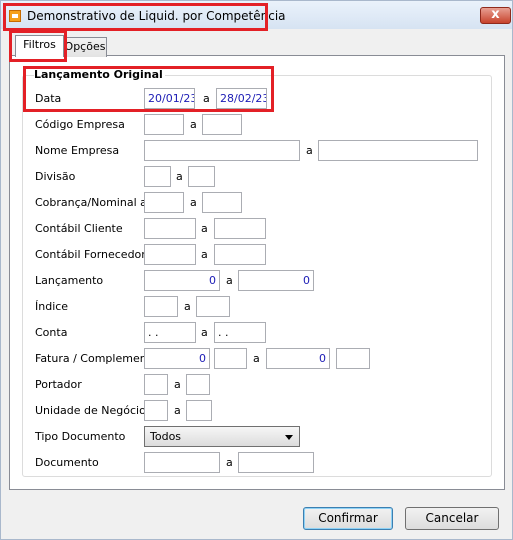 The image size is (513, 540). I want to click on documento-to-input, so click(276, 462).